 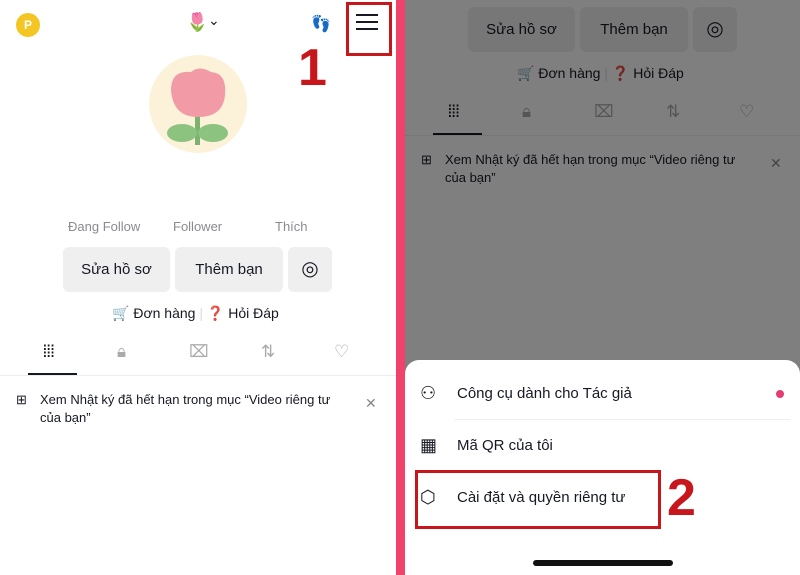 I want to click on qa-link: Hỏi Đáp, so click(x=253, y=313).